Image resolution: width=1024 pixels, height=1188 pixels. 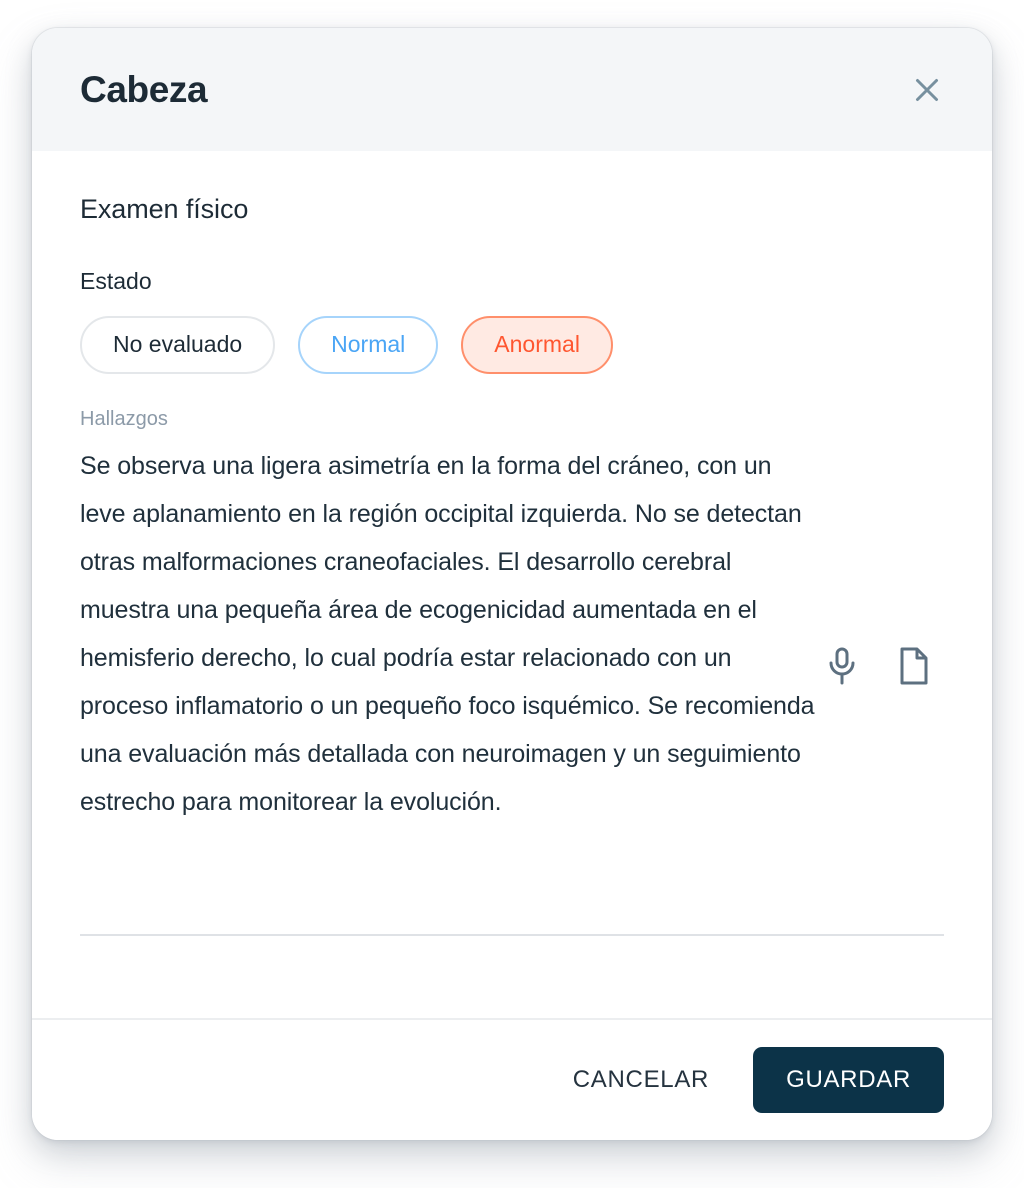 I want to click on status-chip-normal: Normal, so click(x=368, y=344).